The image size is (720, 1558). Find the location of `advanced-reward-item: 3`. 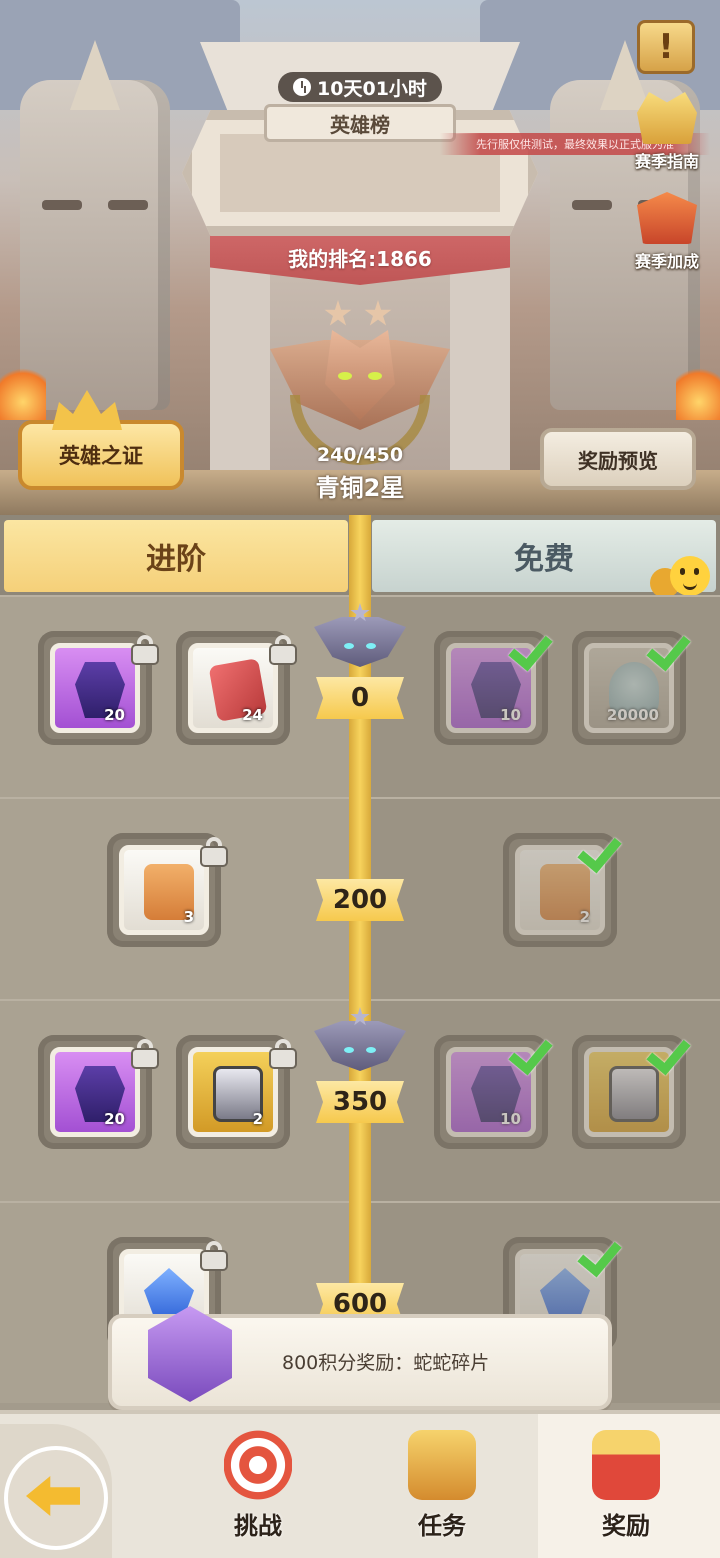

advanced-reward-item: 3 is located at coordinates (166, 890).